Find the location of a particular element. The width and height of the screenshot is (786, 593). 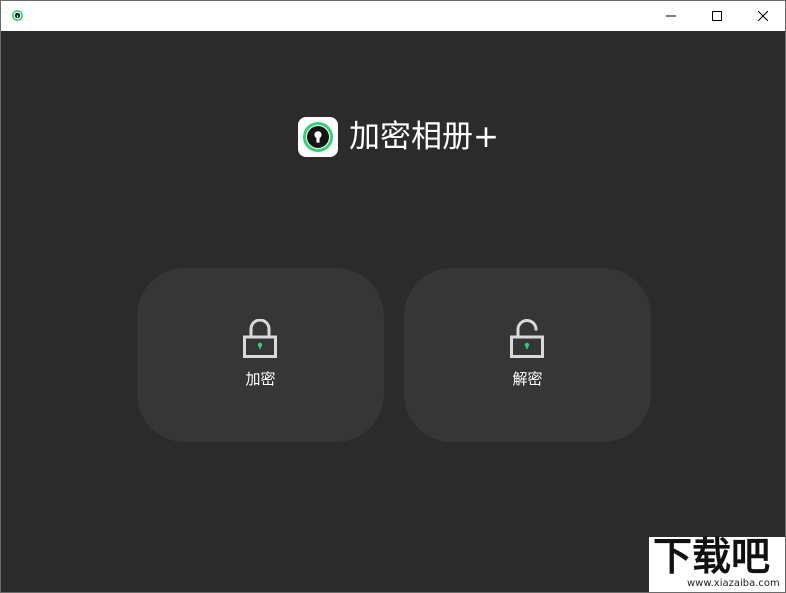

close-button is located at coordinates (762, 16).